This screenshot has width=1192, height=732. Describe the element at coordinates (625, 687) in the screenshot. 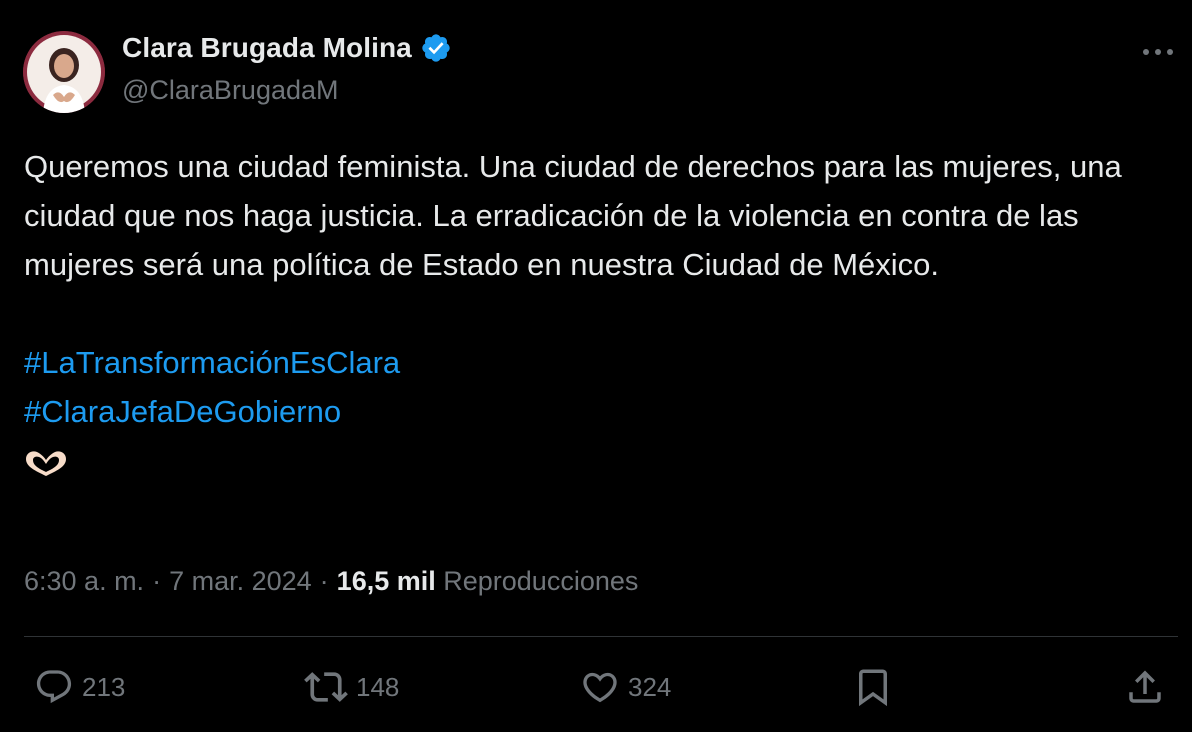

I see `like-button: 324` at that location.